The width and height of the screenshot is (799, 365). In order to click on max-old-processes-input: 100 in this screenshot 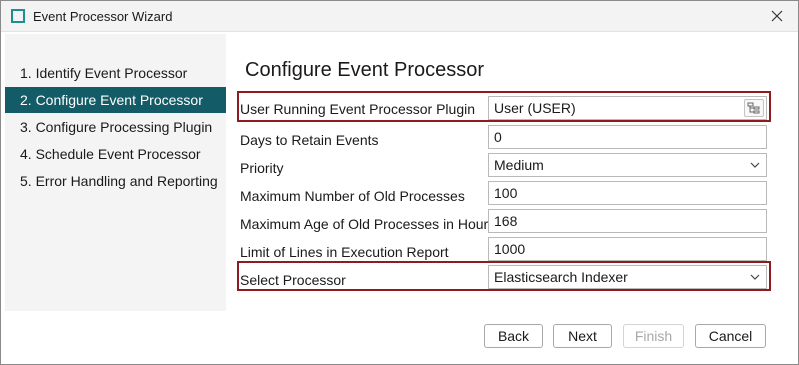, I will do `click(627, 193)`.